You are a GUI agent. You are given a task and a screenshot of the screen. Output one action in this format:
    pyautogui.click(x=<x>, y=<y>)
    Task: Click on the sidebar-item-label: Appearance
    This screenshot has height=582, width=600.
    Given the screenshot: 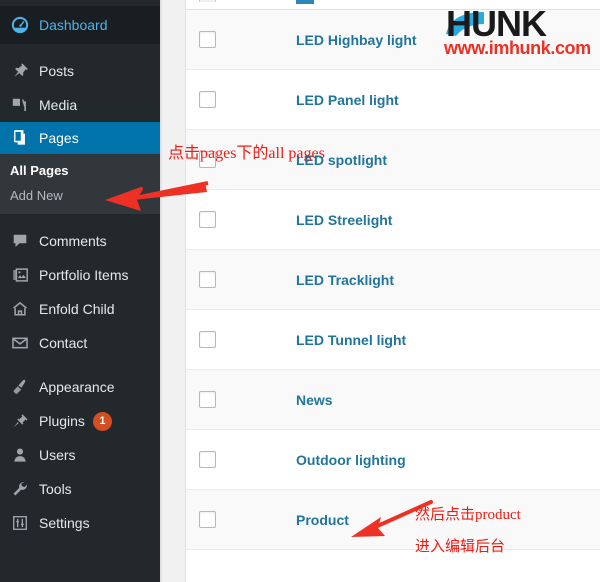 What is the action you would take?
    pyautogui.click(x=77, y=387)
    